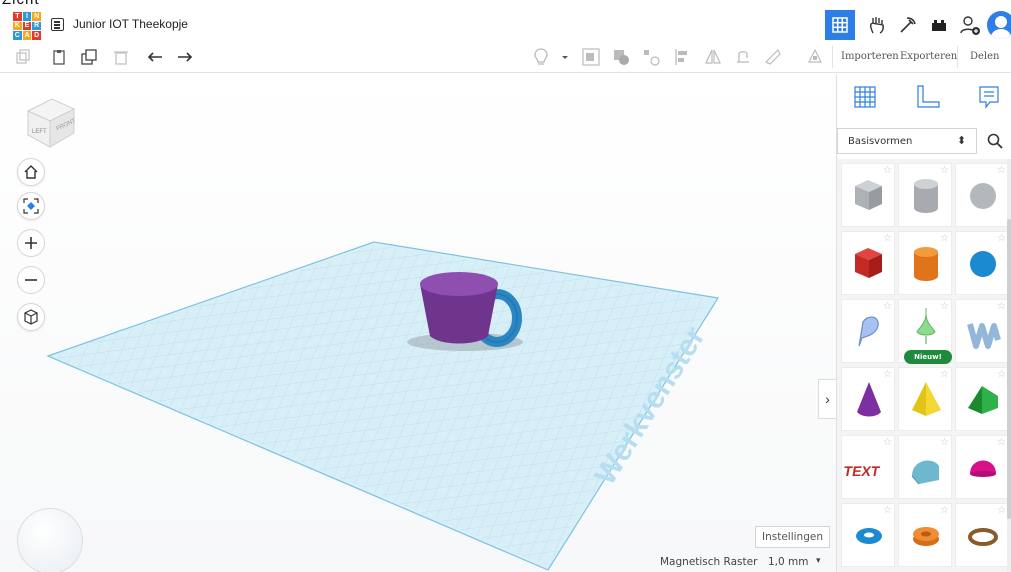 This screenshot has height=572, width=1011. I want to click on workplane-tab, so click(865, 97).